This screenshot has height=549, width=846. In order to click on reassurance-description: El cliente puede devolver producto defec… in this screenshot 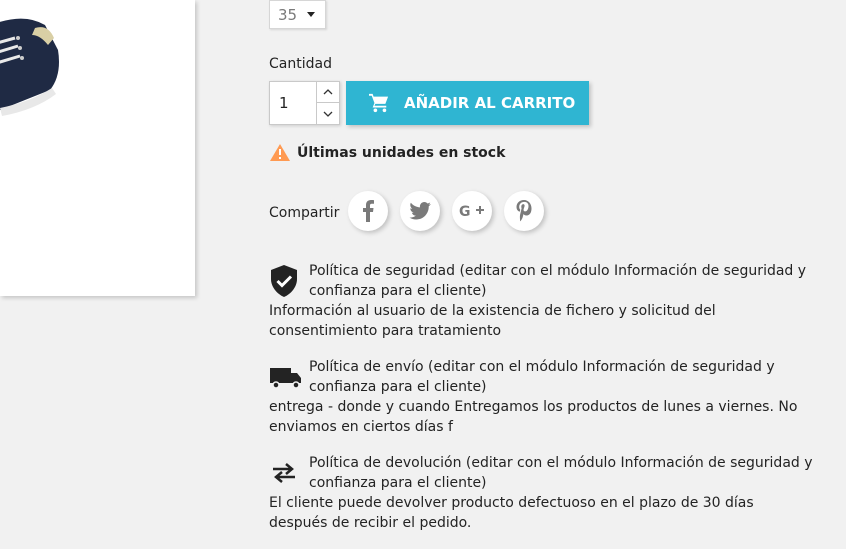, I will do `click(511, 513)`.